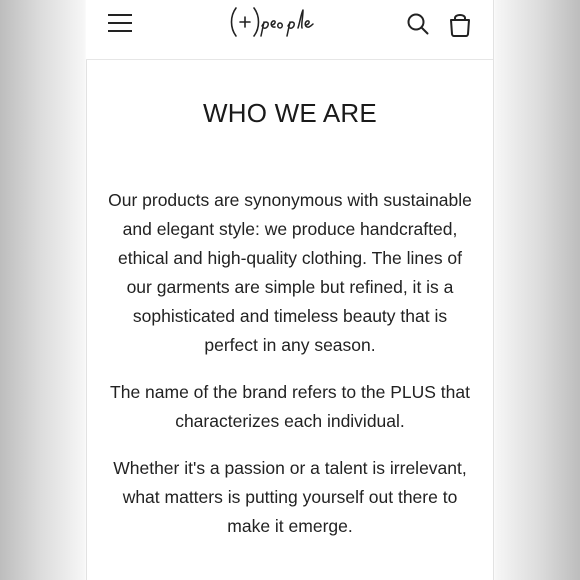 The height and width of the screenshot is (580, 580). What do you see at coordinates (290, 113) in the screenshot?
I see `page-title: WHO WE ARE` at bounding box center [290, 113].